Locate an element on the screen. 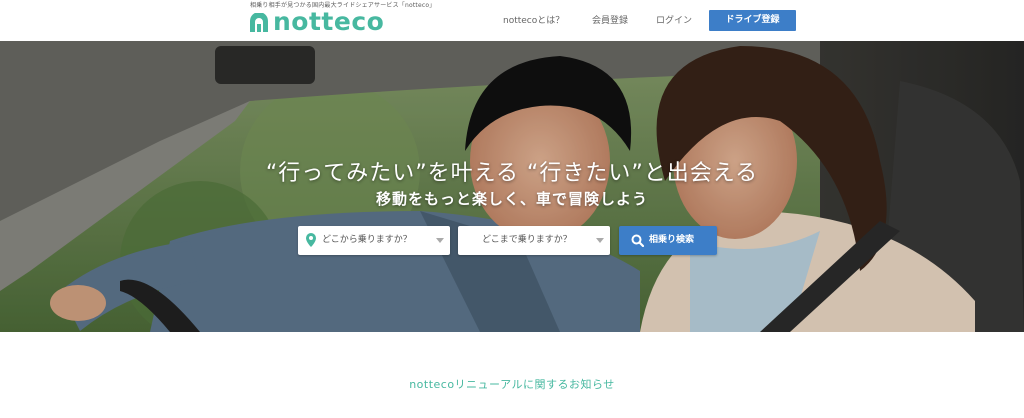  departure-select-value: どこから乗りますか？ is located at coordinates (367, 240).